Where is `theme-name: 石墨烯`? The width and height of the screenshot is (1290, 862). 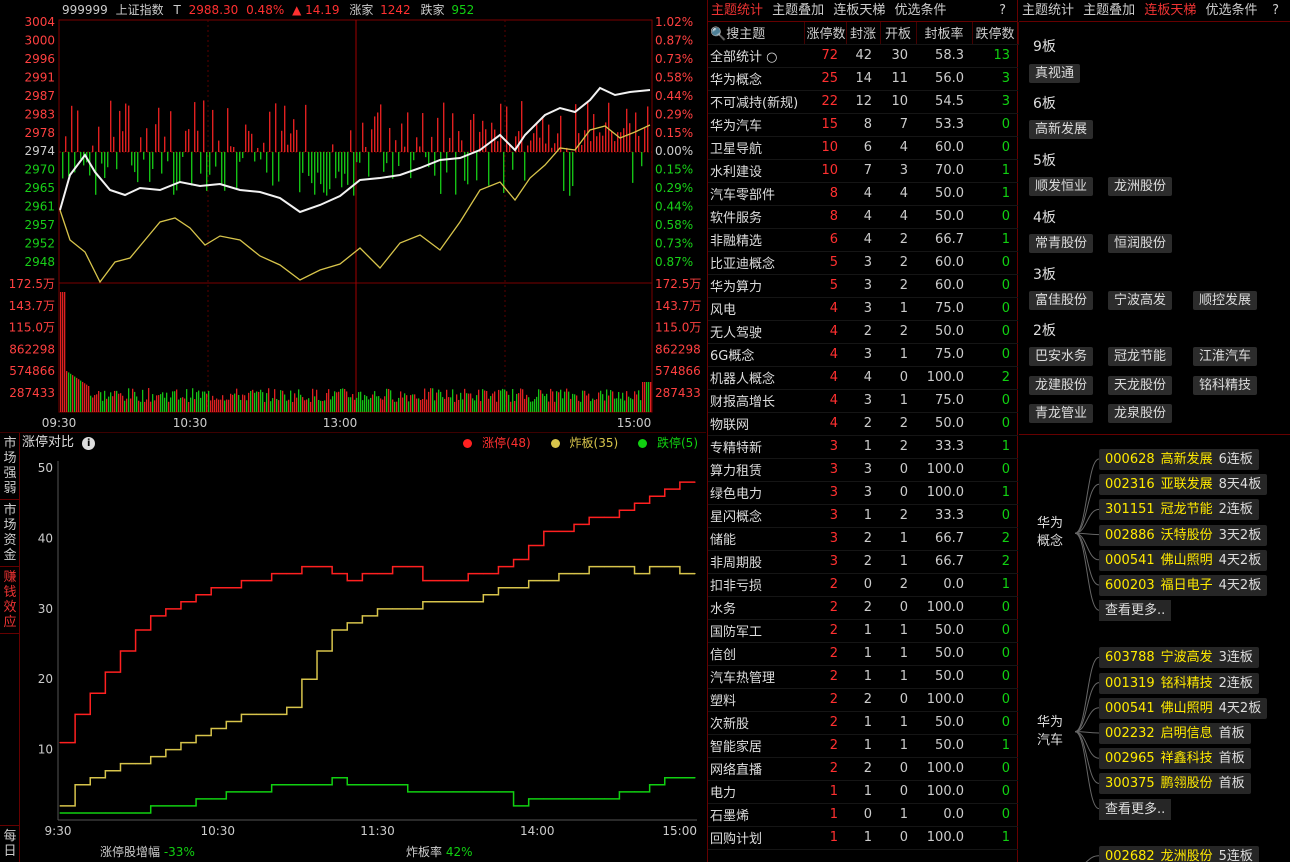
theme-name: 石墨烯 is located at coordinates (756, 815).